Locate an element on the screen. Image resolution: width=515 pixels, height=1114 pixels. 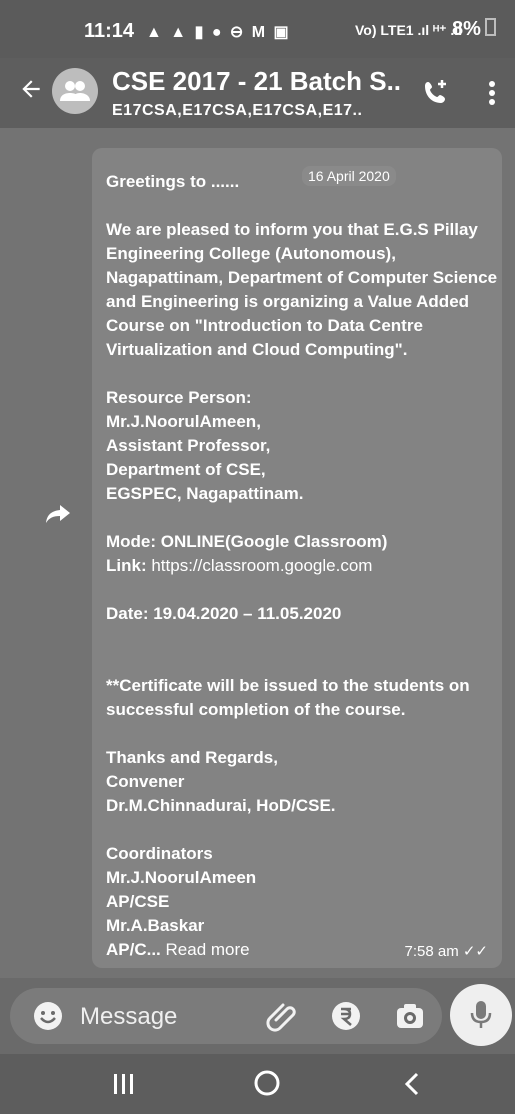
emoji-icon is located at coordinates (48, 1016).